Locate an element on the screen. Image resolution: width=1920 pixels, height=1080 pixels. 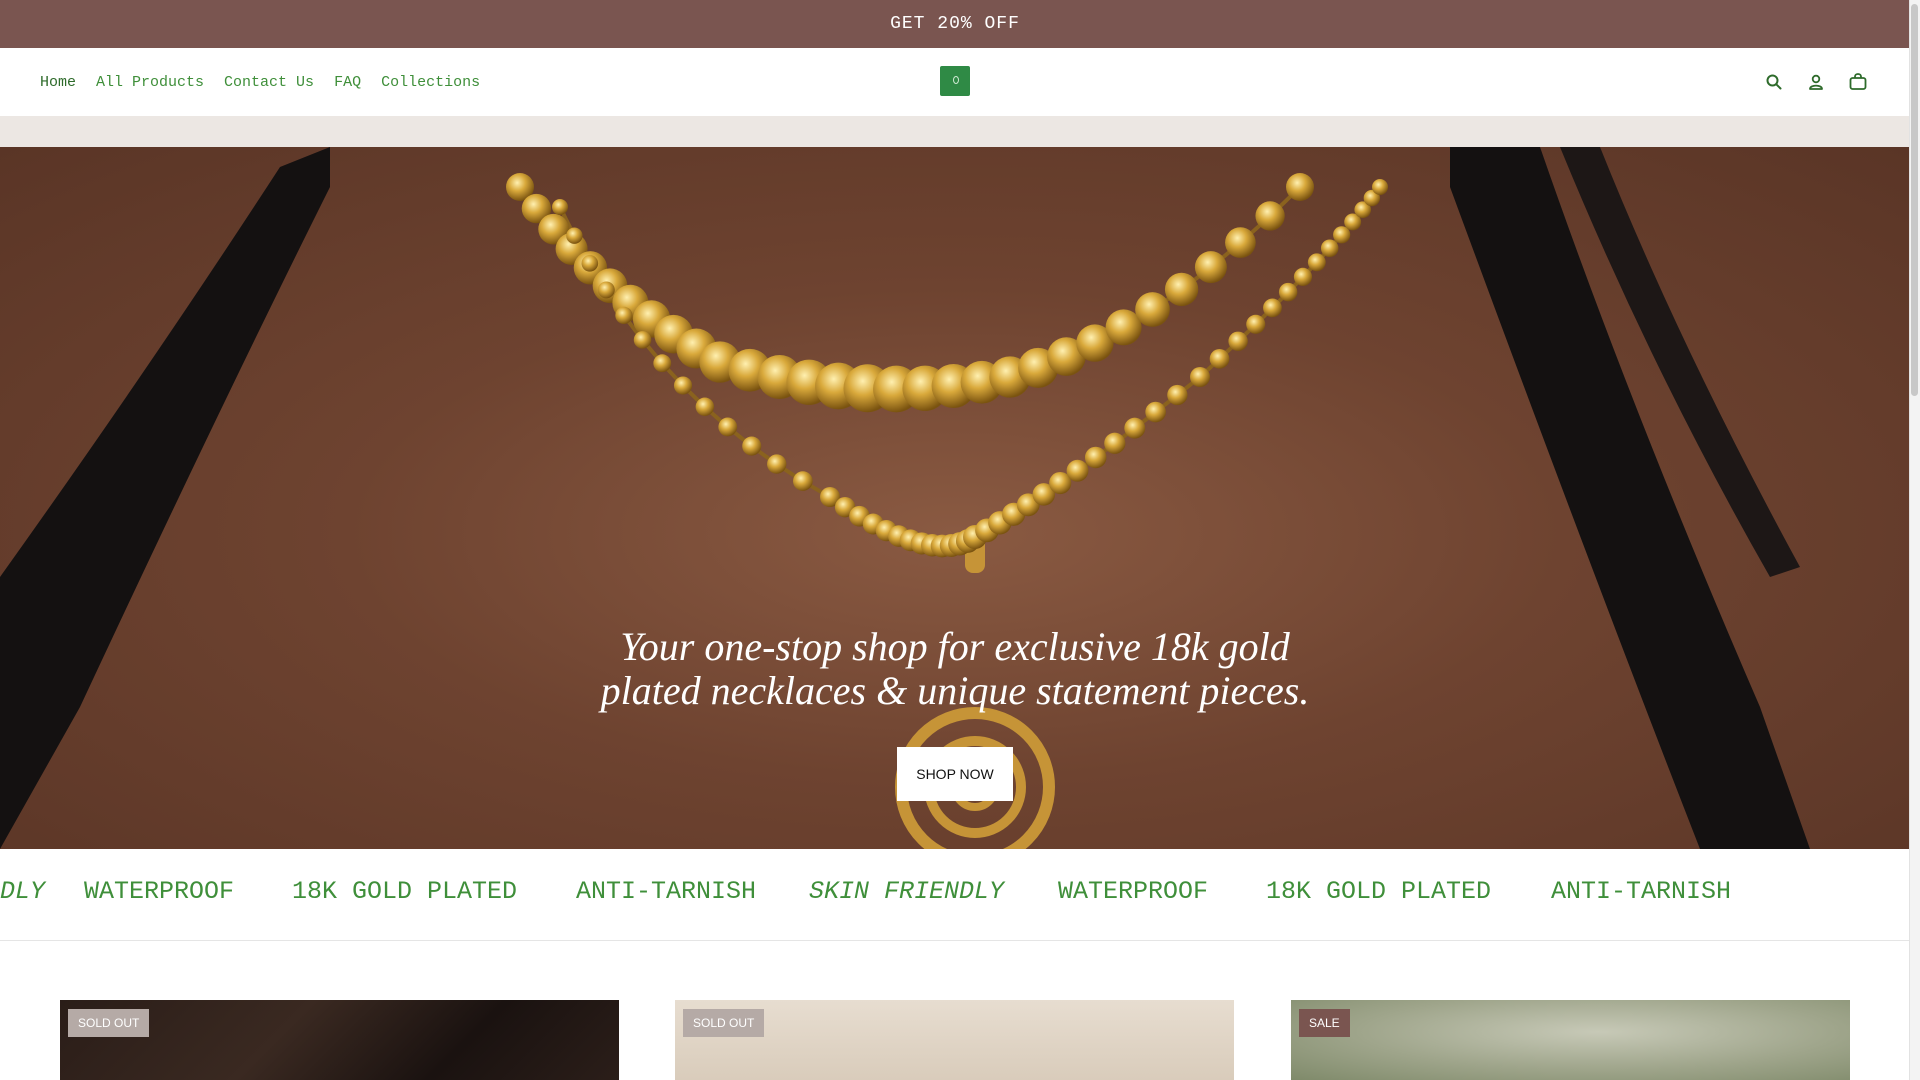
logo is located at coordinates (955, 81).